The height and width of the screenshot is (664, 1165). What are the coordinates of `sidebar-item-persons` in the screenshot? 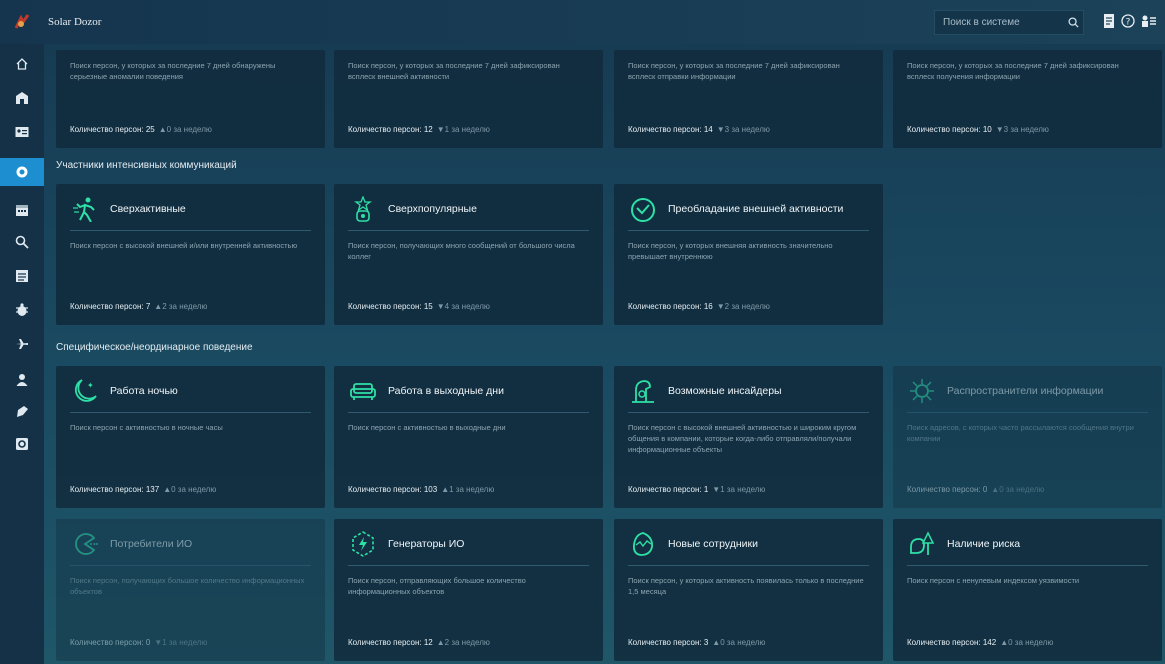 It's located at (22, 380).